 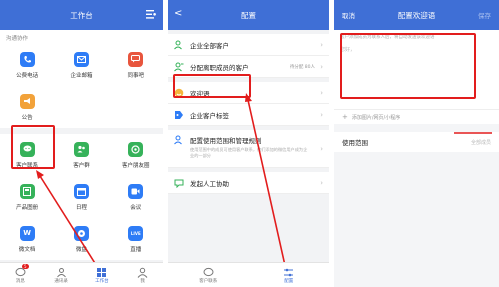 I want to click on tab-bar: 消息 5 通讯录 工作台 我, so click(x=81, y=274).